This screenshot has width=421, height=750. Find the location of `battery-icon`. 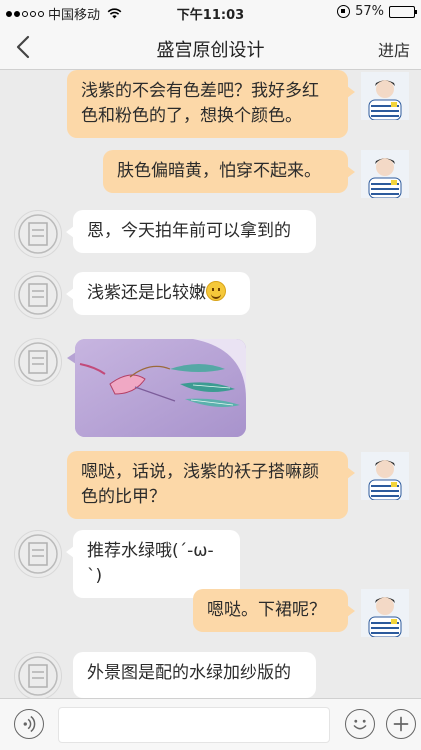

battery-icon is located at coordinates (403, 11).